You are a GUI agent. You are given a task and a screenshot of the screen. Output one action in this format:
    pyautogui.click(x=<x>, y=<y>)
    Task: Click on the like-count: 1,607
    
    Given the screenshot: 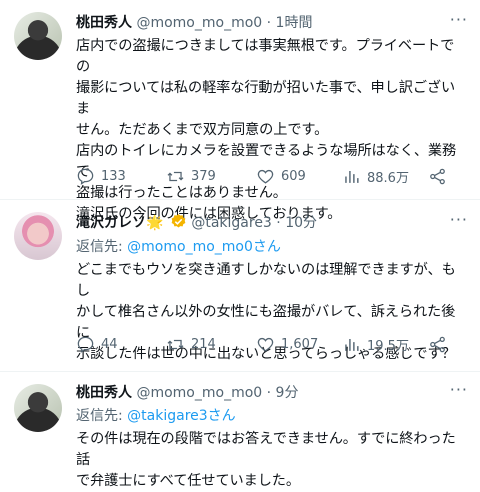 What is the action you would take?
    pyautogui.click(x=300, y=344)
    